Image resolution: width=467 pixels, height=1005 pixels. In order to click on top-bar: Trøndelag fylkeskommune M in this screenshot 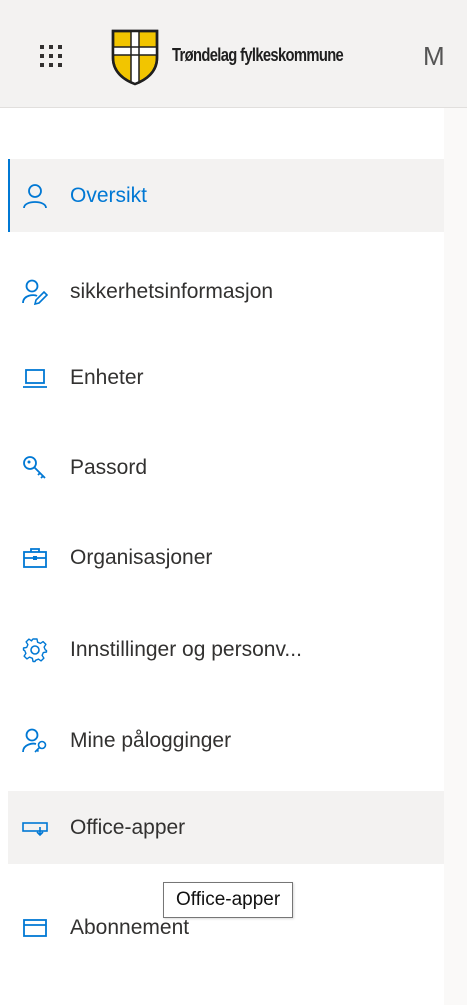, I will do `click(233, 54)`.